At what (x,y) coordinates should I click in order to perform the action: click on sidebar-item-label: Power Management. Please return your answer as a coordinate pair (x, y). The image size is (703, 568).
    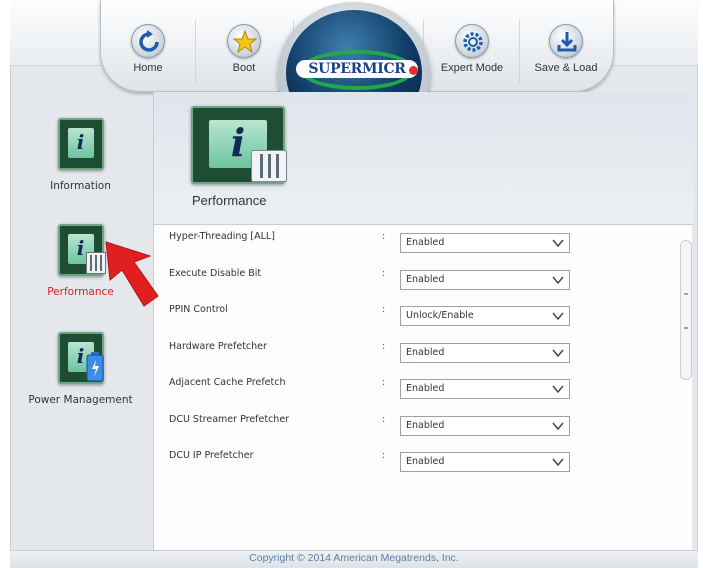
    Looking at the image, I should click on (80, 400).